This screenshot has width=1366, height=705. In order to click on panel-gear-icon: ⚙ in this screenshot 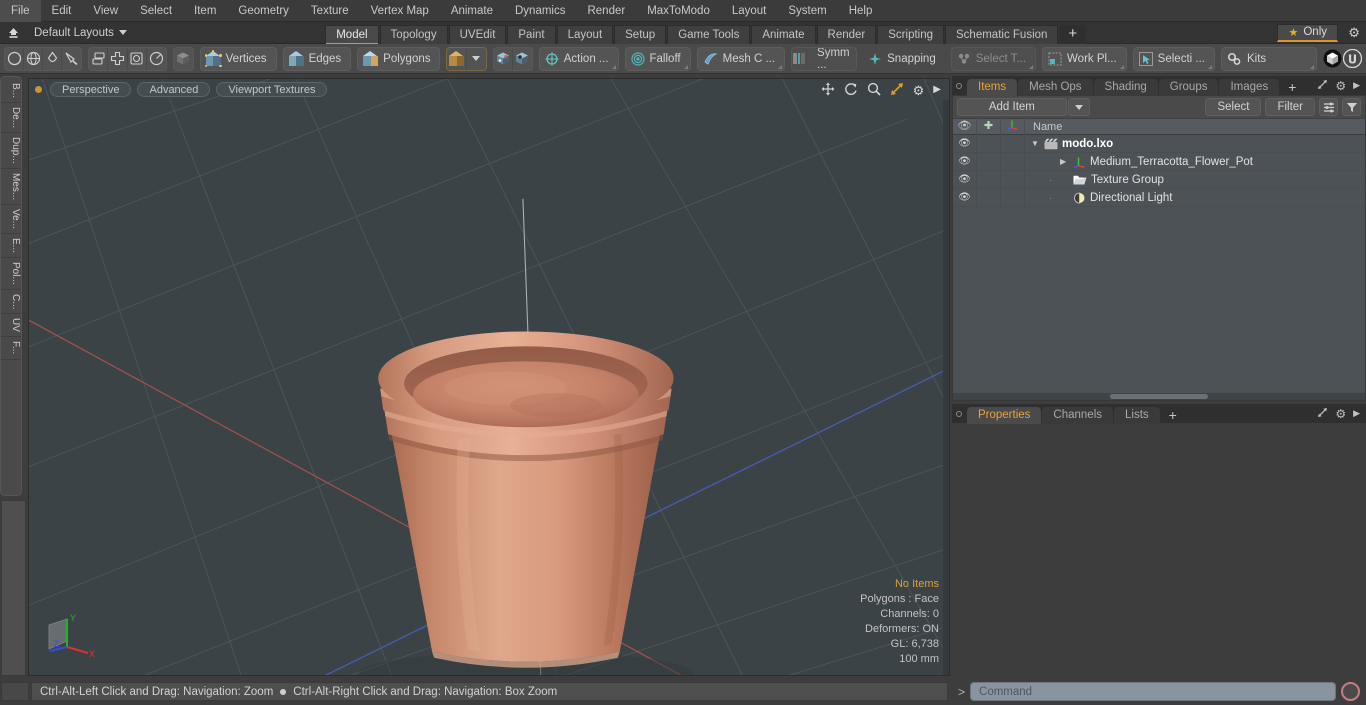, I will do `click(1340, 414)`.